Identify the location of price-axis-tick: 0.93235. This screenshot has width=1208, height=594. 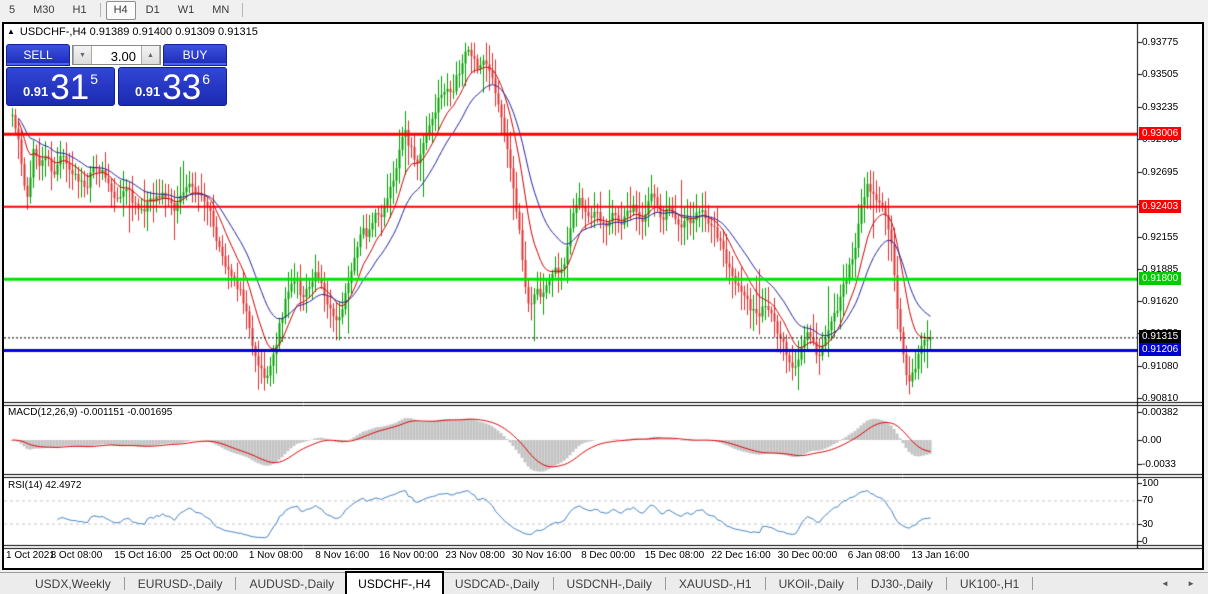
(1160, 107).